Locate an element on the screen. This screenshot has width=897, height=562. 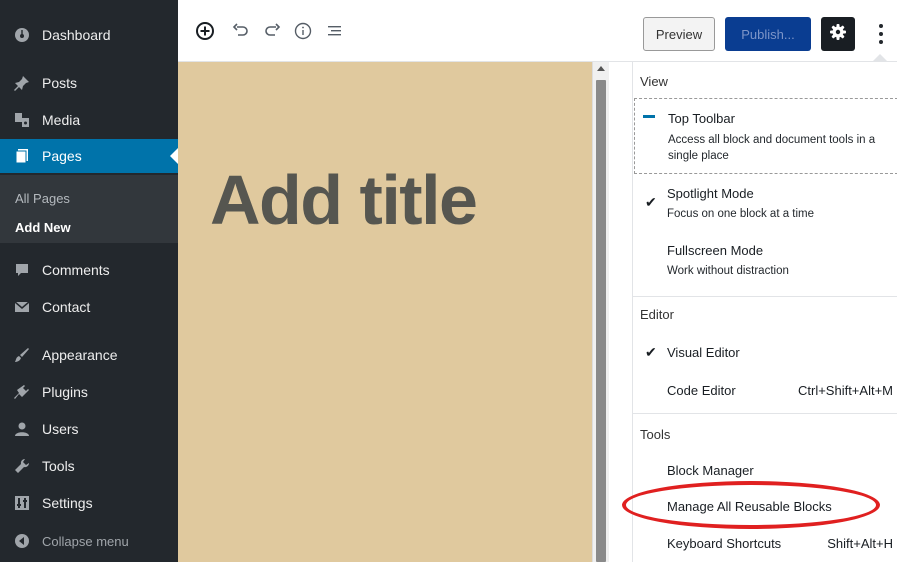
sidebar-item-label: Pages is located at coordinates (62, 156).